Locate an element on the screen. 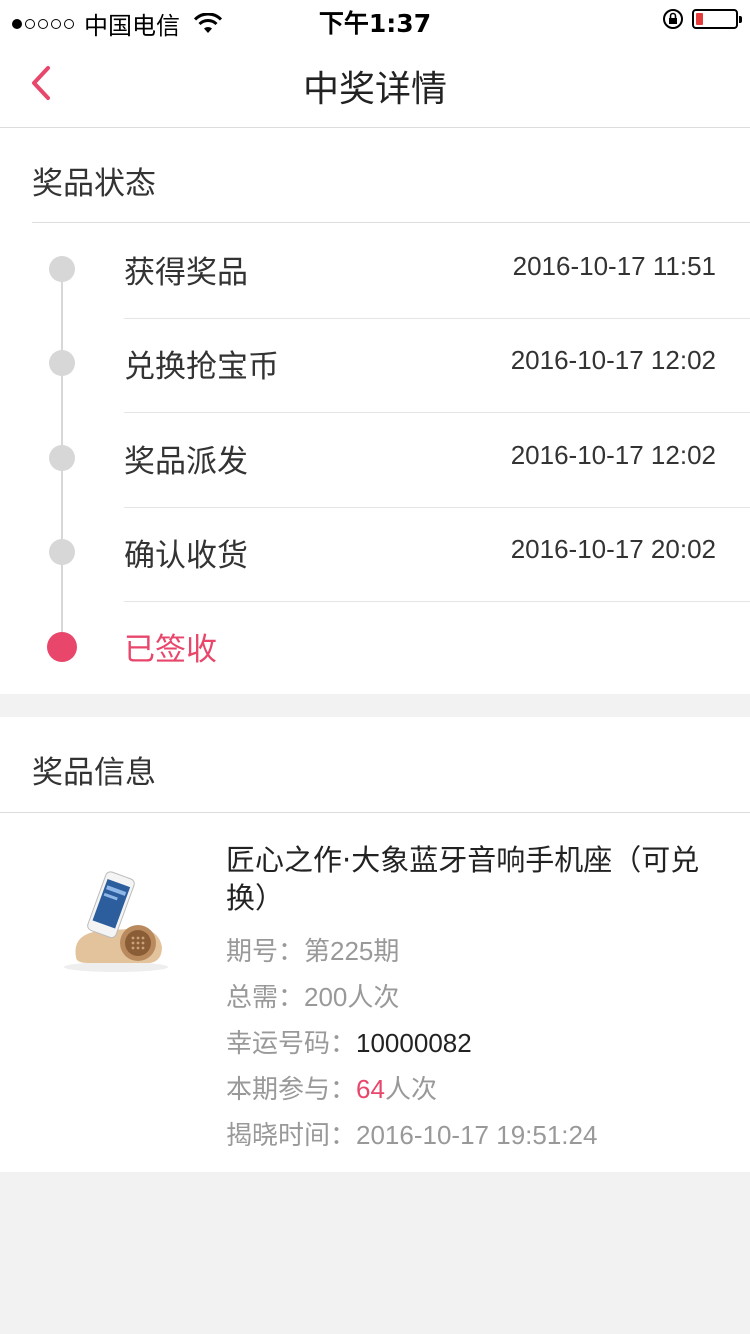  participation-label: 本期参与： is located at coordinates (291, 1089).